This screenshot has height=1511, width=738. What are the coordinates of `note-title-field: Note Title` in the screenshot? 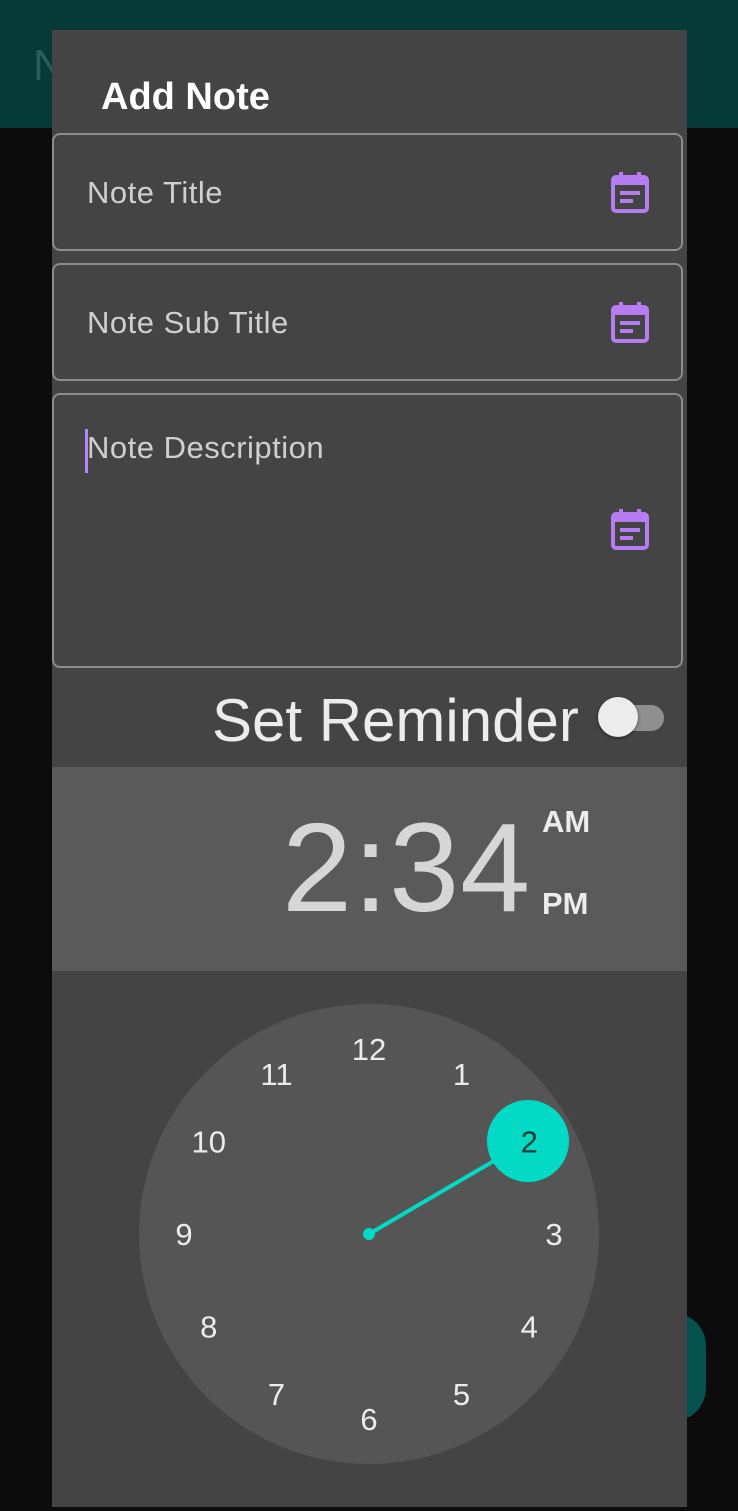 It's located at (367, 192).